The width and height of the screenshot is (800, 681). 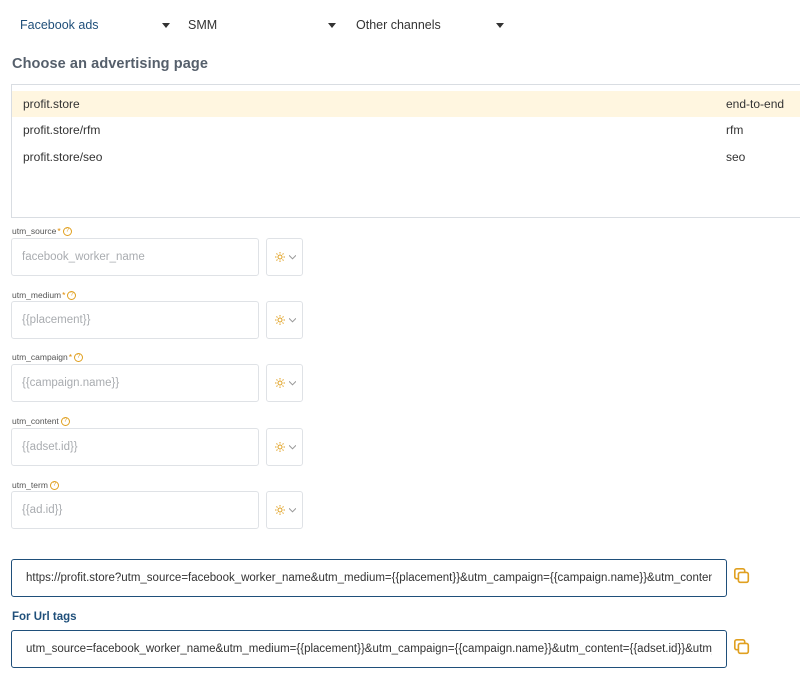 What do you see at coordinates (406, 130) in the screenshot?
I see `page-row-profit-store-rfm: profit.store/rfm rfm` at bounding box center [406, 130].